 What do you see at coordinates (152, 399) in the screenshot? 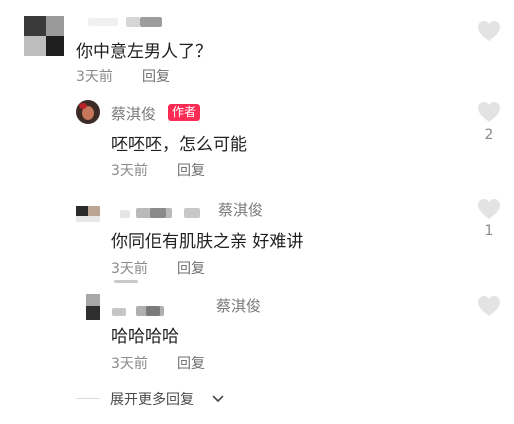
I see `expand-more-replies-button: 展开更多回复` at bounding box center [152, 399].